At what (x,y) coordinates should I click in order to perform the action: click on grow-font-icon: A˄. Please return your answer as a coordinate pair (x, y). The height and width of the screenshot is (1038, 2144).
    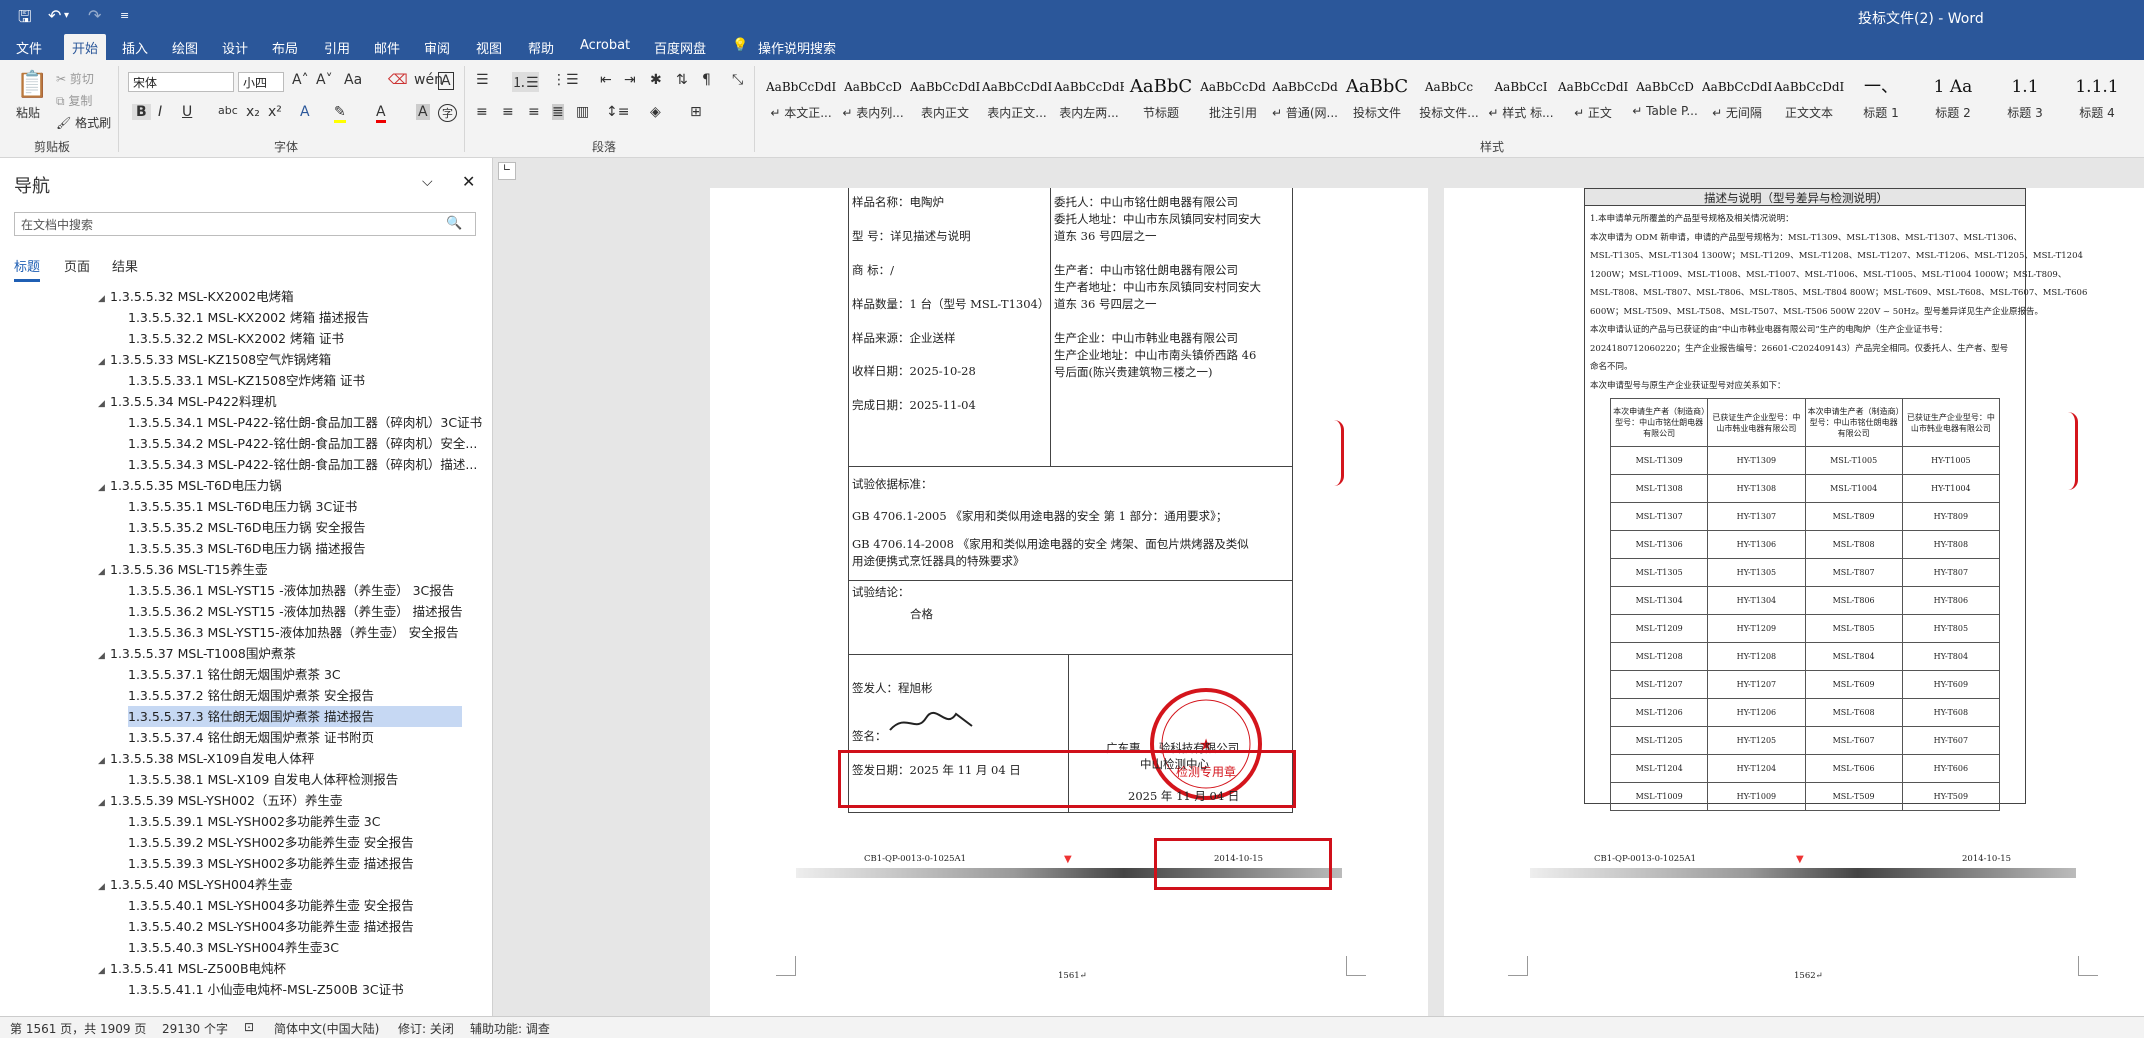
    Looking at the image, I should click on (300, 80).